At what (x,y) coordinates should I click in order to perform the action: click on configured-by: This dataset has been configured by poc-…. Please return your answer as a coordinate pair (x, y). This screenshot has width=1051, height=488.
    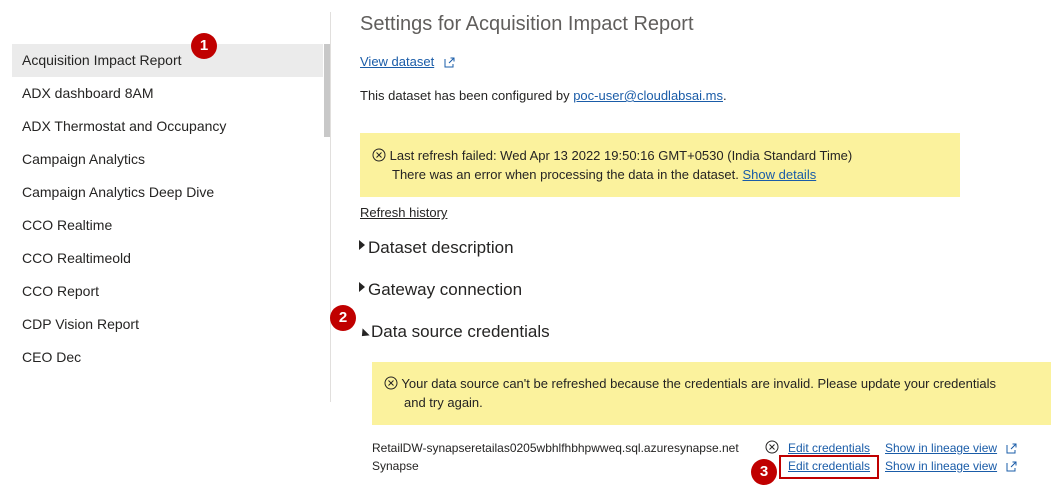
    Looking at the image, I should click on (543, 95).